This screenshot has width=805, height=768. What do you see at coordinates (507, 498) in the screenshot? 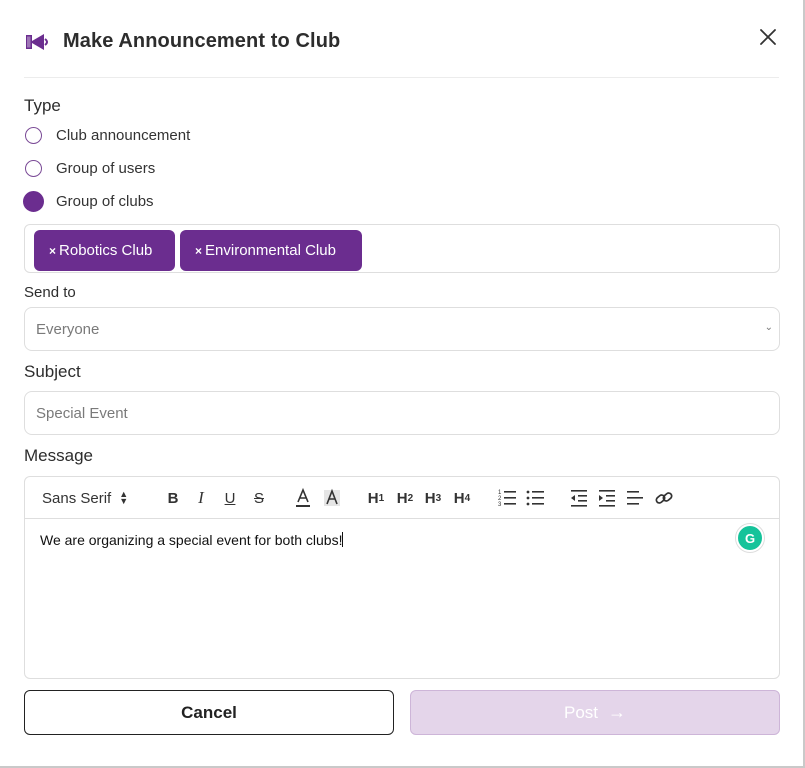
I see `ordered-list-icon: 1 2 3` at bounding box center [507, 498].